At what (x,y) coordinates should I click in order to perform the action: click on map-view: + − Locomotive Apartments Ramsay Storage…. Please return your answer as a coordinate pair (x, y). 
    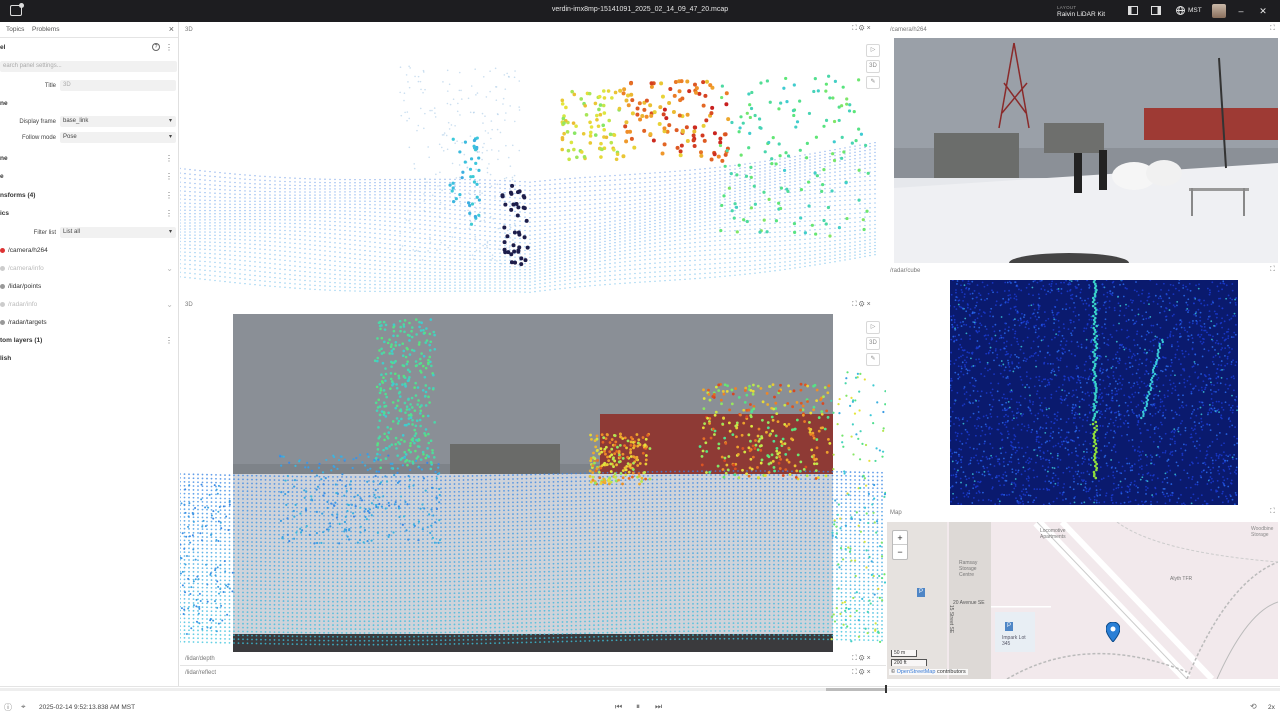
    Looking at the image, I should click on (1082, 600).